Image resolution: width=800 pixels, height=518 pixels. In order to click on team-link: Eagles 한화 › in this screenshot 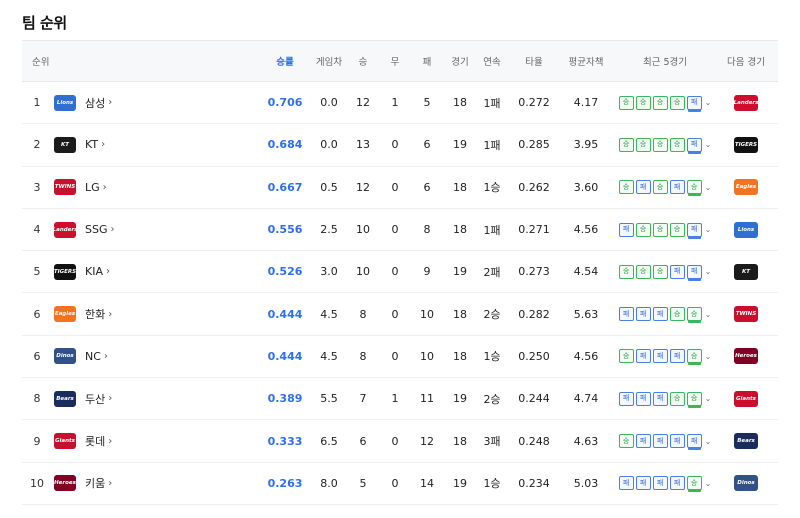, I will do `click(107, 313)`.